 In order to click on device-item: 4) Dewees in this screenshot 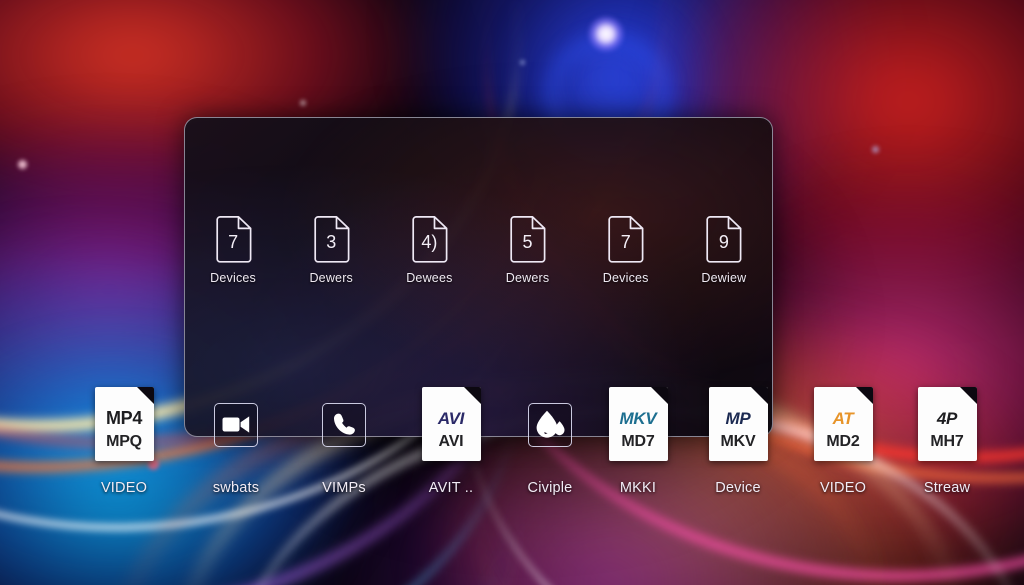, I will do `click(429, 250)`.